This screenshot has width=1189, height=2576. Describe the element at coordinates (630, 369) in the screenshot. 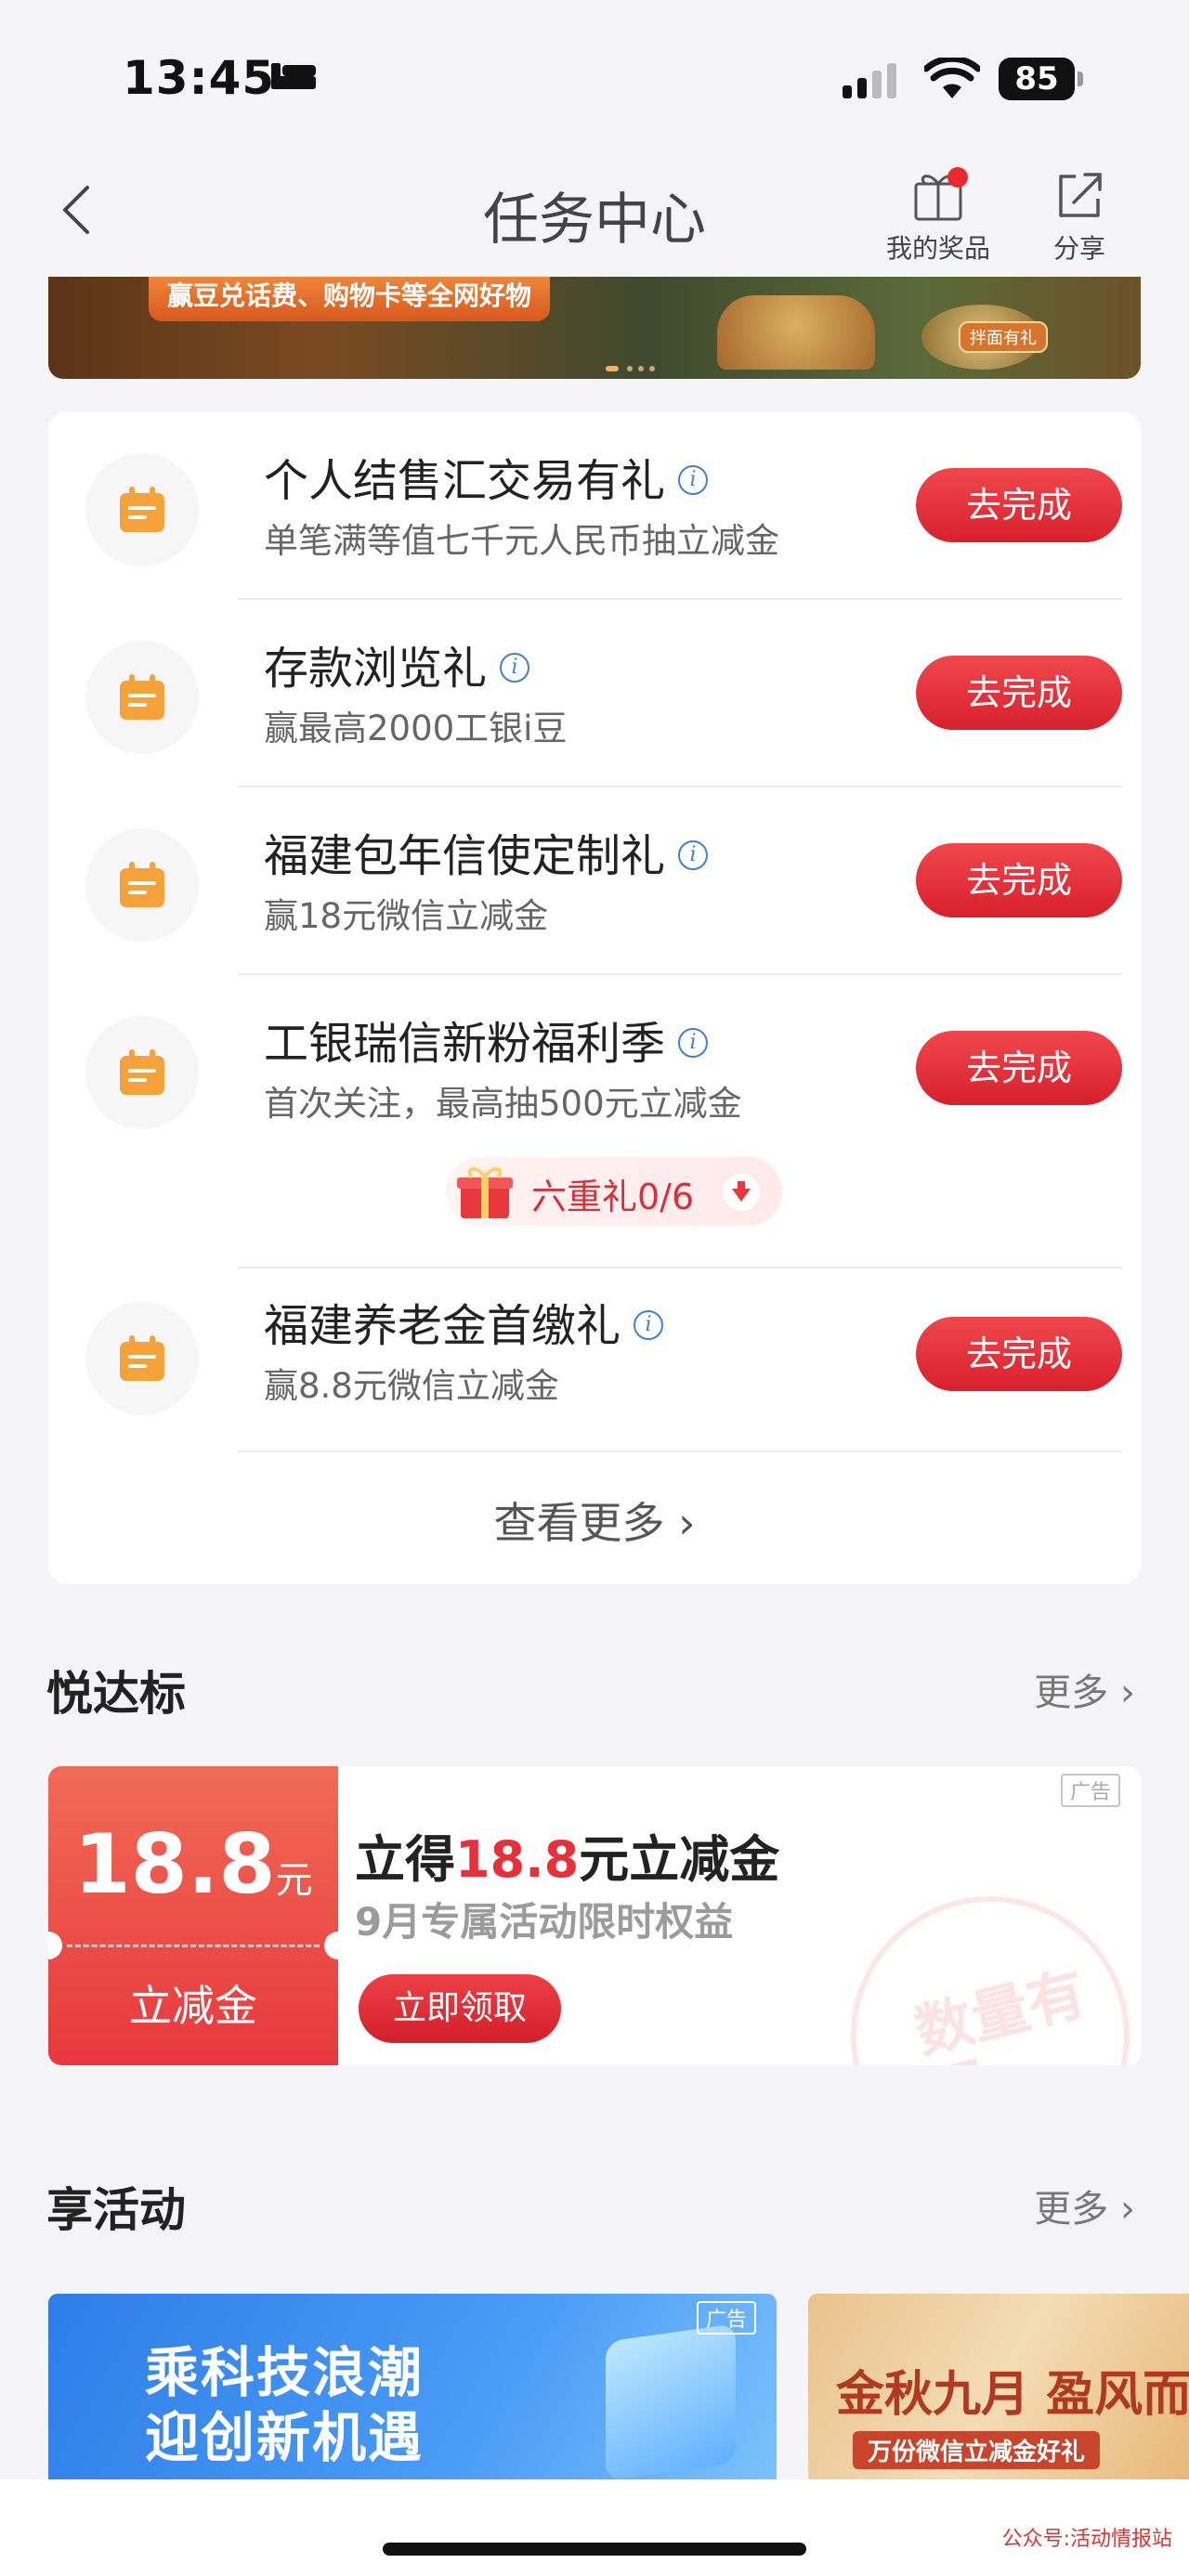

I see `carousel-dots` at that location.